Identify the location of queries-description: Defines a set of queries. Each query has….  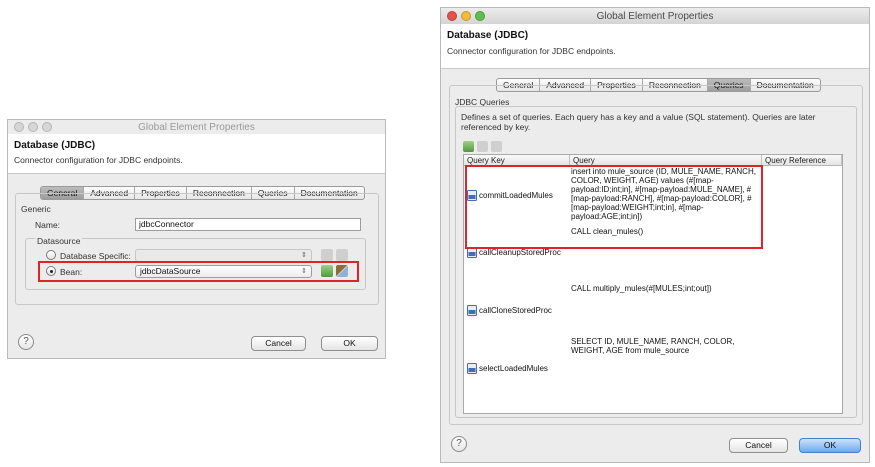
(638, 122).